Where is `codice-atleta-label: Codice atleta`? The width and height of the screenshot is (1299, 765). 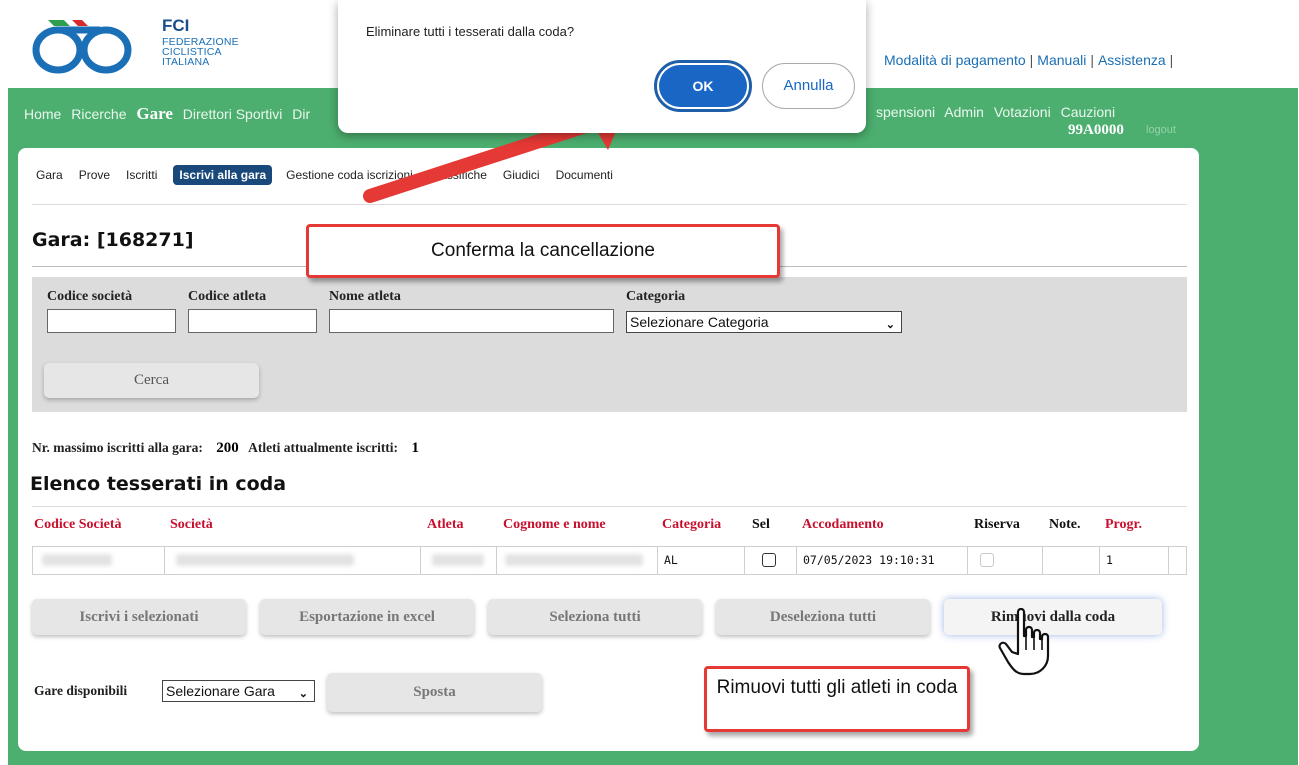
codice-atleta-label: Codice atleta is located at coordinates (227, 296).